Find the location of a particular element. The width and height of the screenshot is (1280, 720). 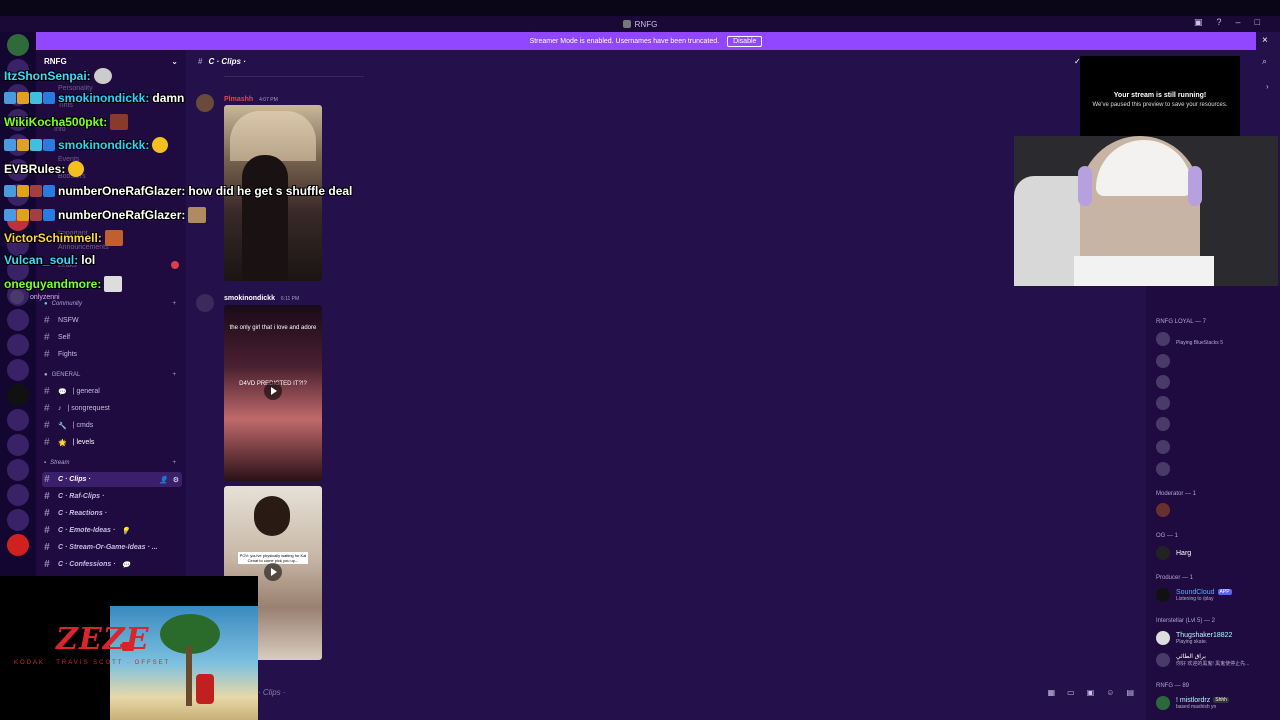

member-item: Playing BlueStacks 5 is located at coordinates (1218, 339).